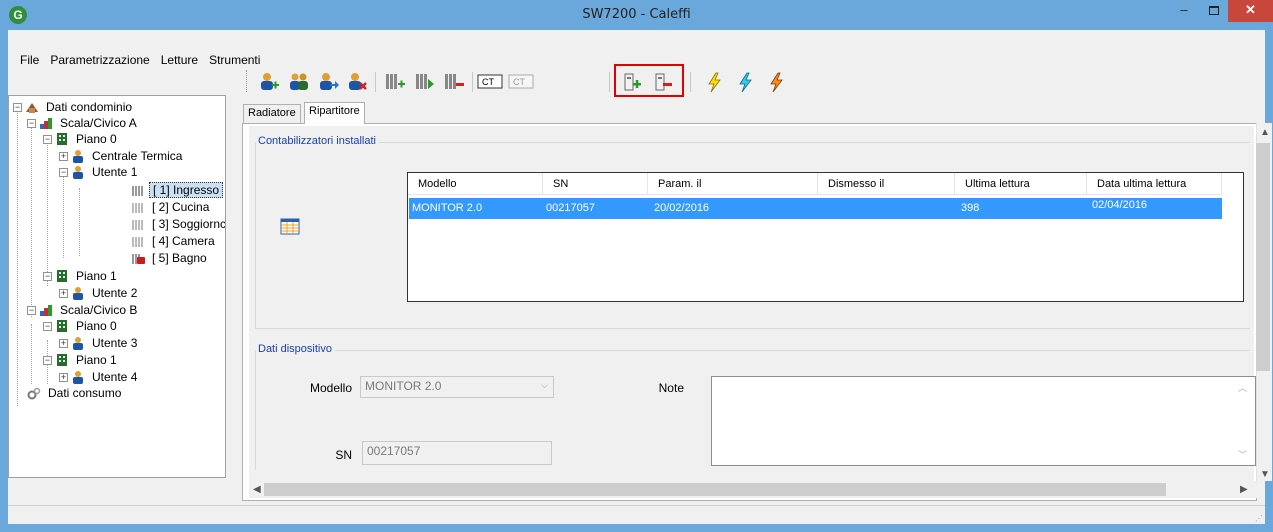 The image size is (1273, 532). Describe the element at coordinates (137, 156) in the screenshot. I see `tree-label: Centrale Termica` at that location.